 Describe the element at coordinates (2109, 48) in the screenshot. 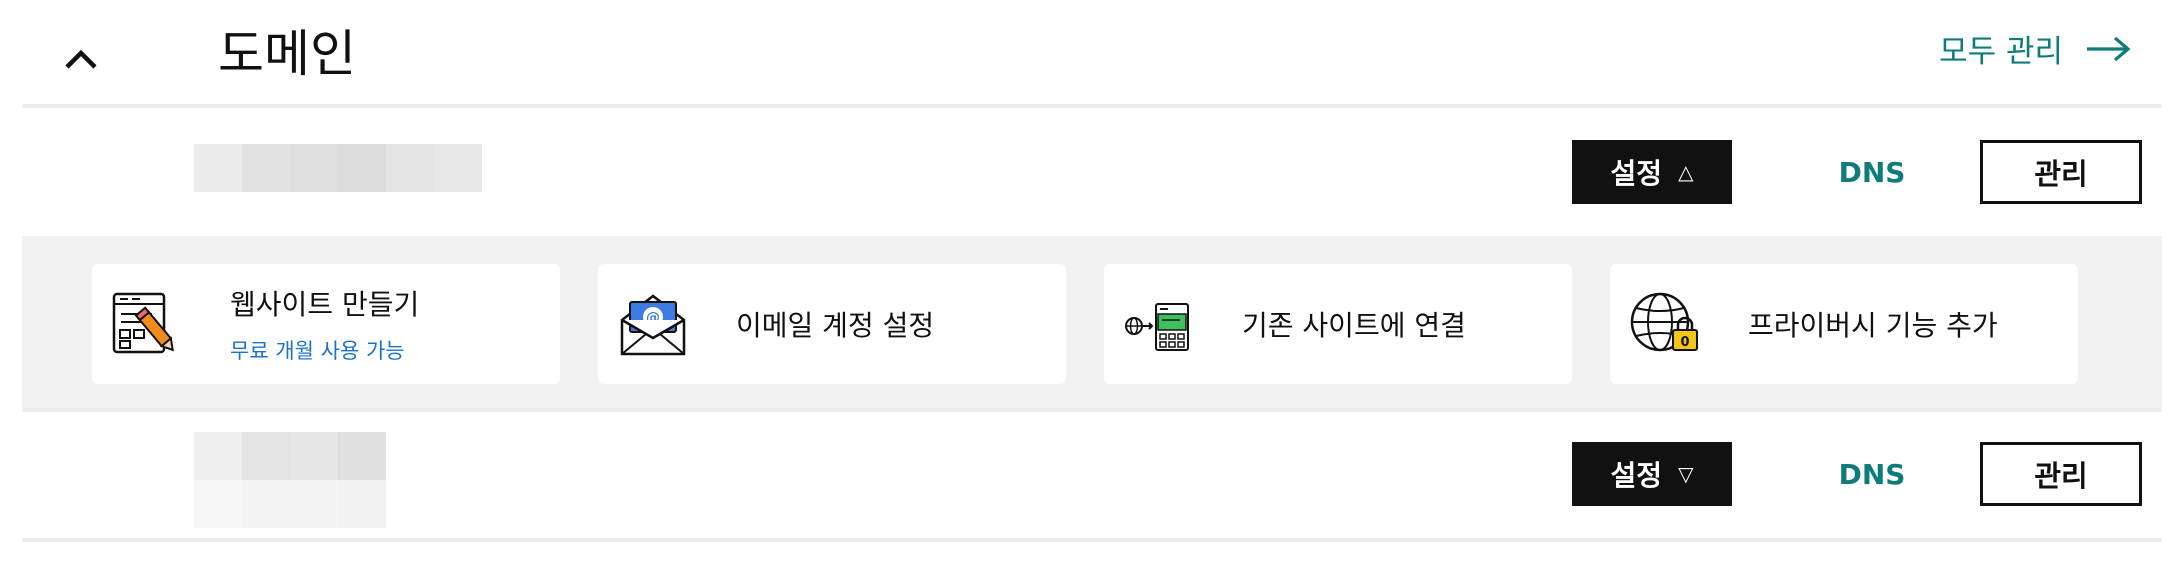

I see `arrow-right-icon` at that location.